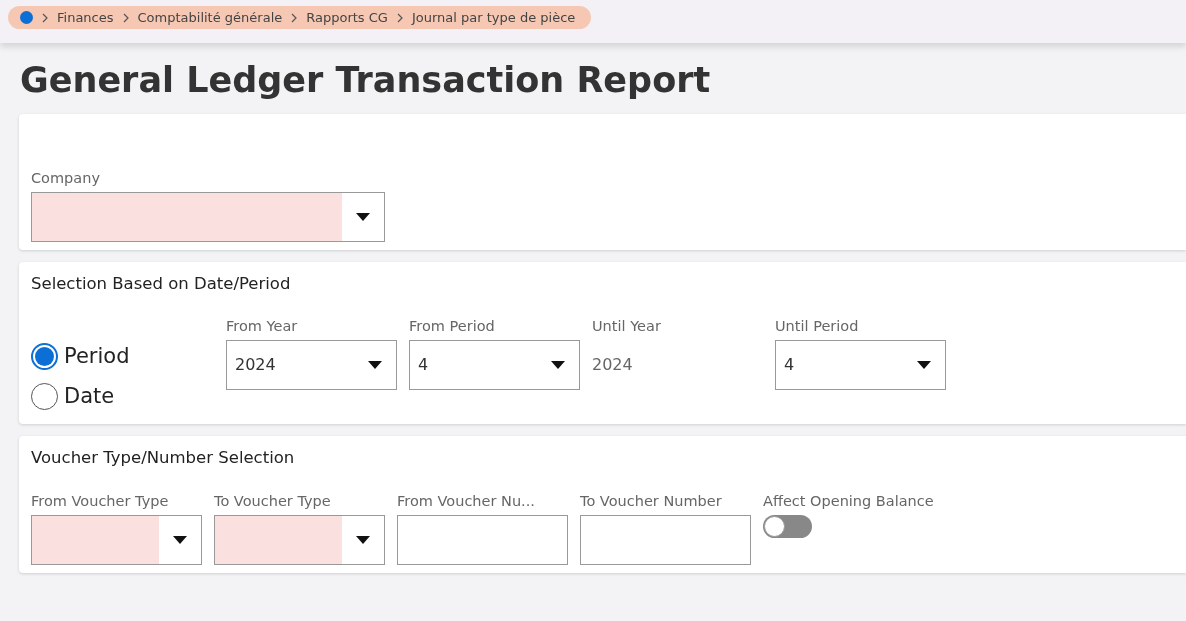 This screenshot has width=1186, height=621. I want to click on section-heading: Selection Based on Date/Period, so click(161, 283).